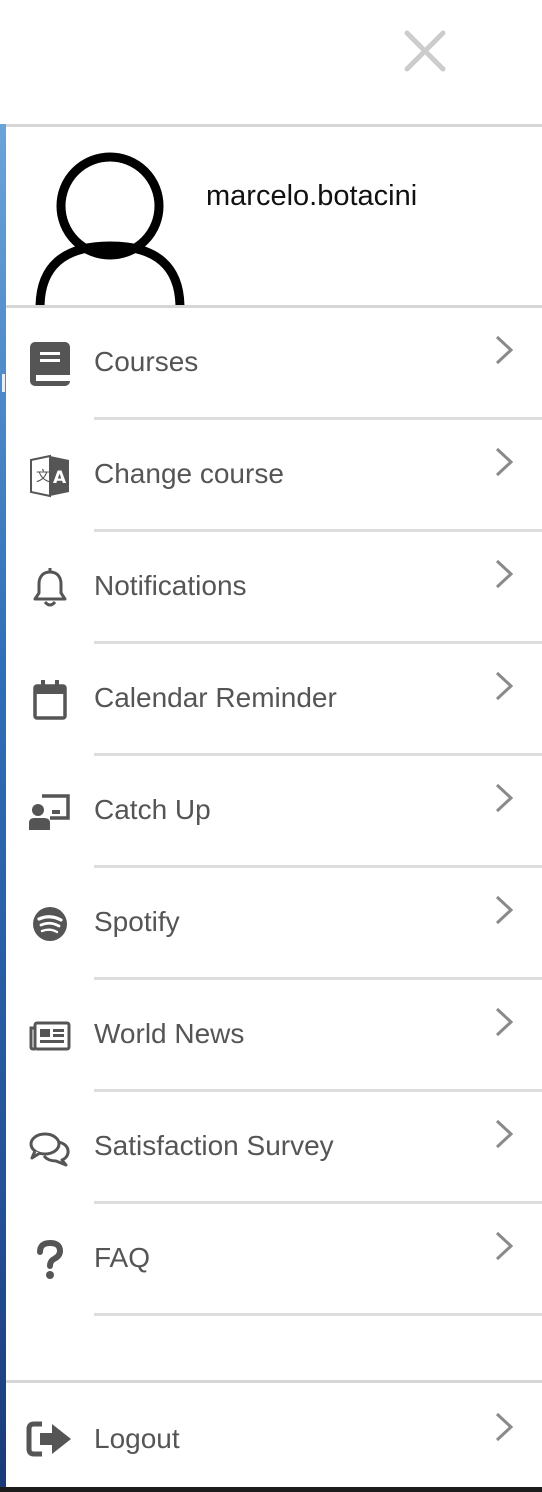 The width and height of the screenshot is (542, 1492). I want to click on close-icon, so click(425, 51).